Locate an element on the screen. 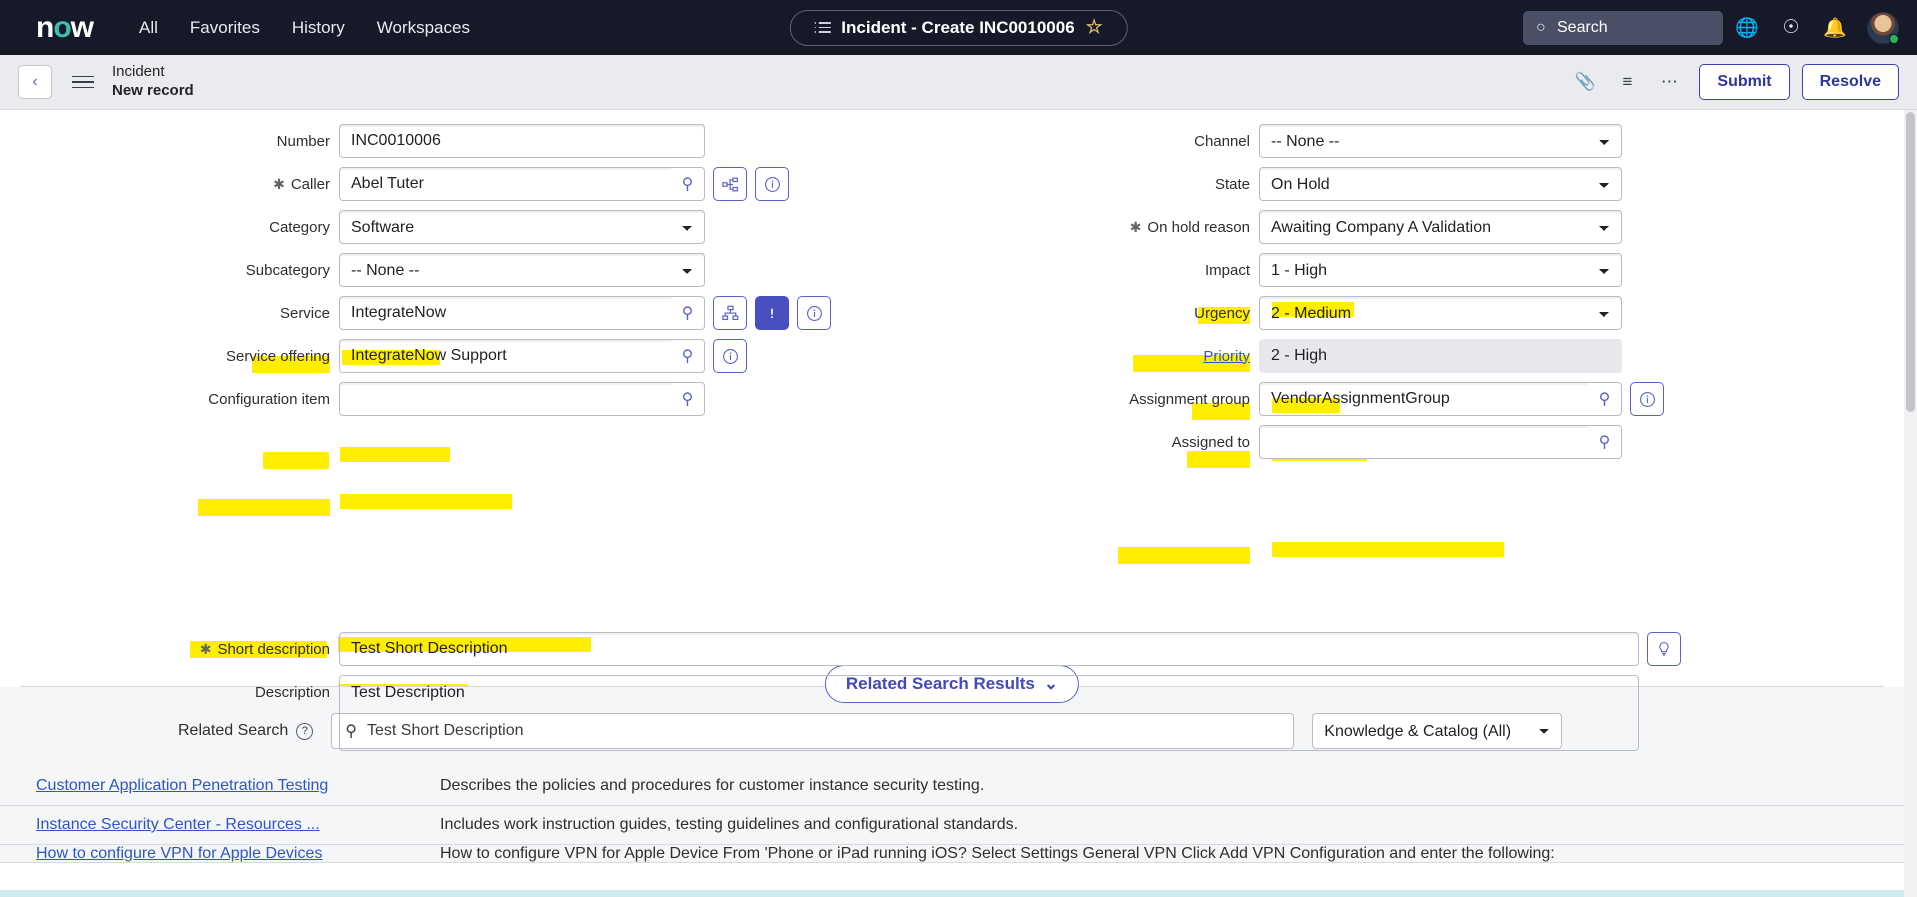  page-scrollbar-thumb is located at coordinates (1910, 262).